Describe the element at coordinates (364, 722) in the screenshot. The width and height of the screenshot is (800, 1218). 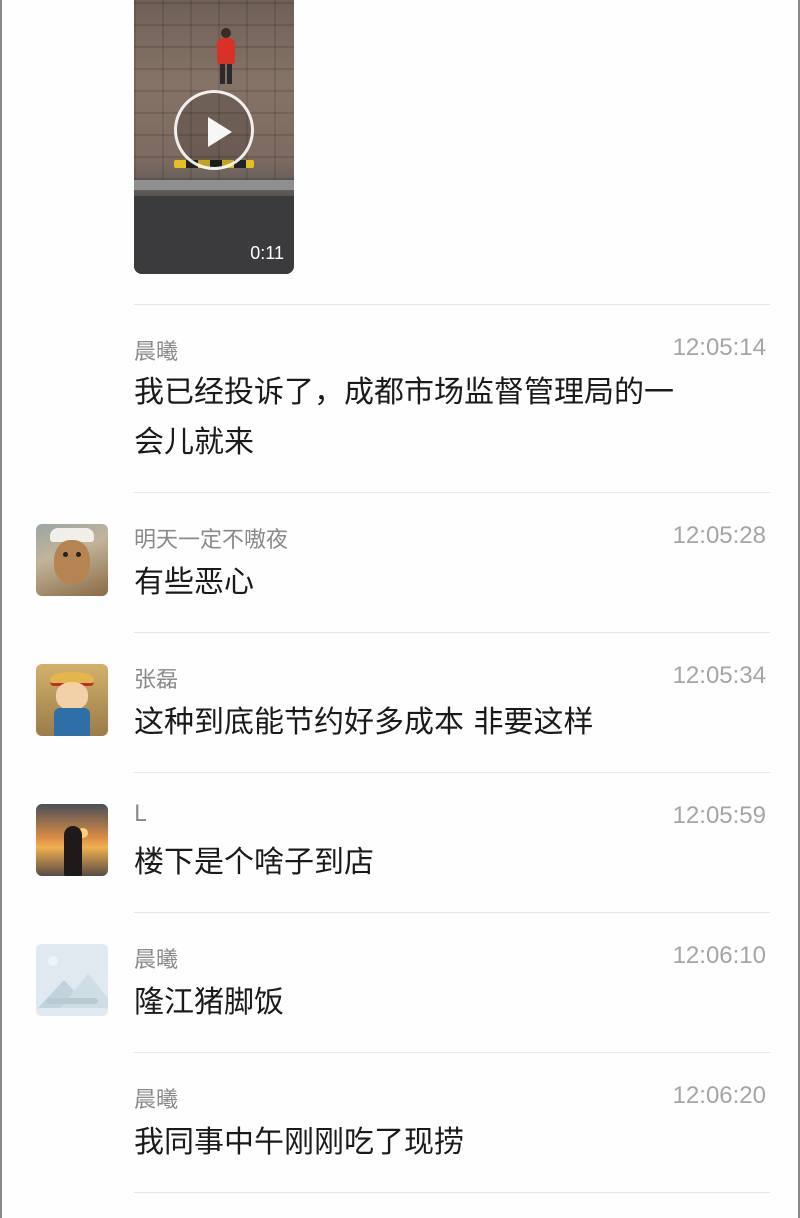
I see `message-text-line: 这种到底能节约好多成本 非要这样` at that location.